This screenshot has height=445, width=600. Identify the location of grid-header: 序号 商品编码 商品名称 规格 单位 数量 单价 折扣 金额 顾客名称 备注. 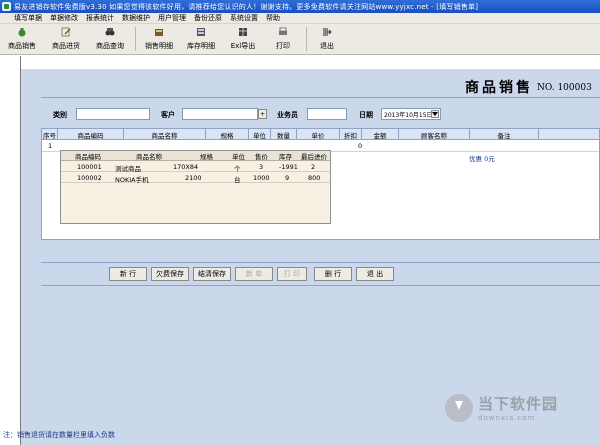
(320, 134).